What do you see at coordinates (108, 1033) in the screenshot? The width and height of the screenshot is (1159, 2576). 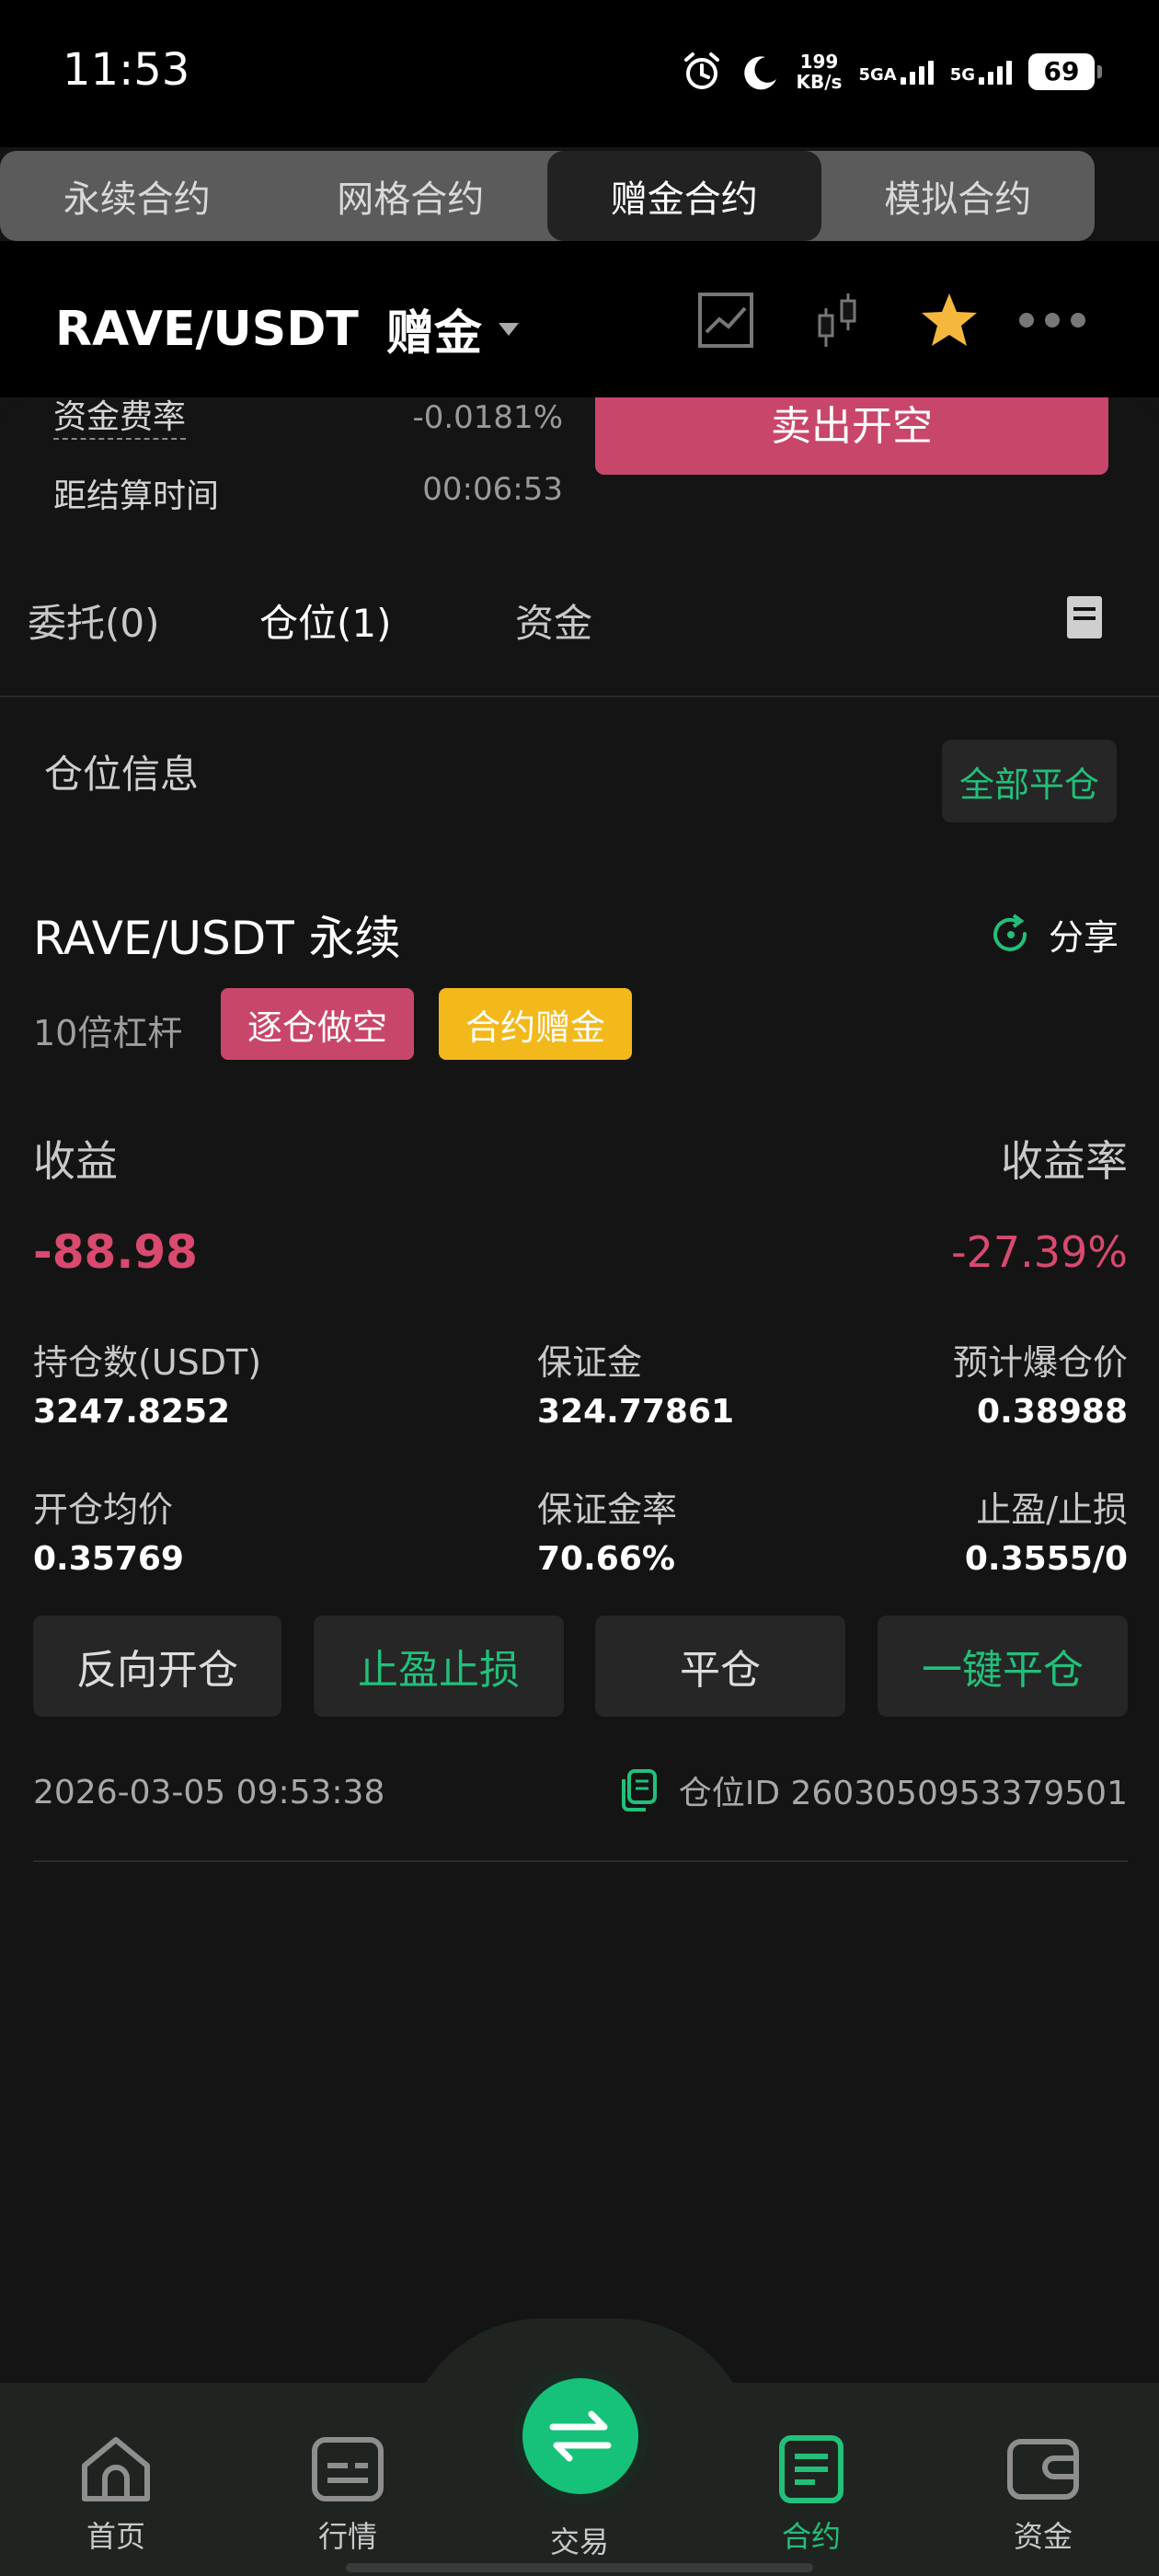 I see `leverage-label: 10倍杠杆` at bounding box center [108, 1033].